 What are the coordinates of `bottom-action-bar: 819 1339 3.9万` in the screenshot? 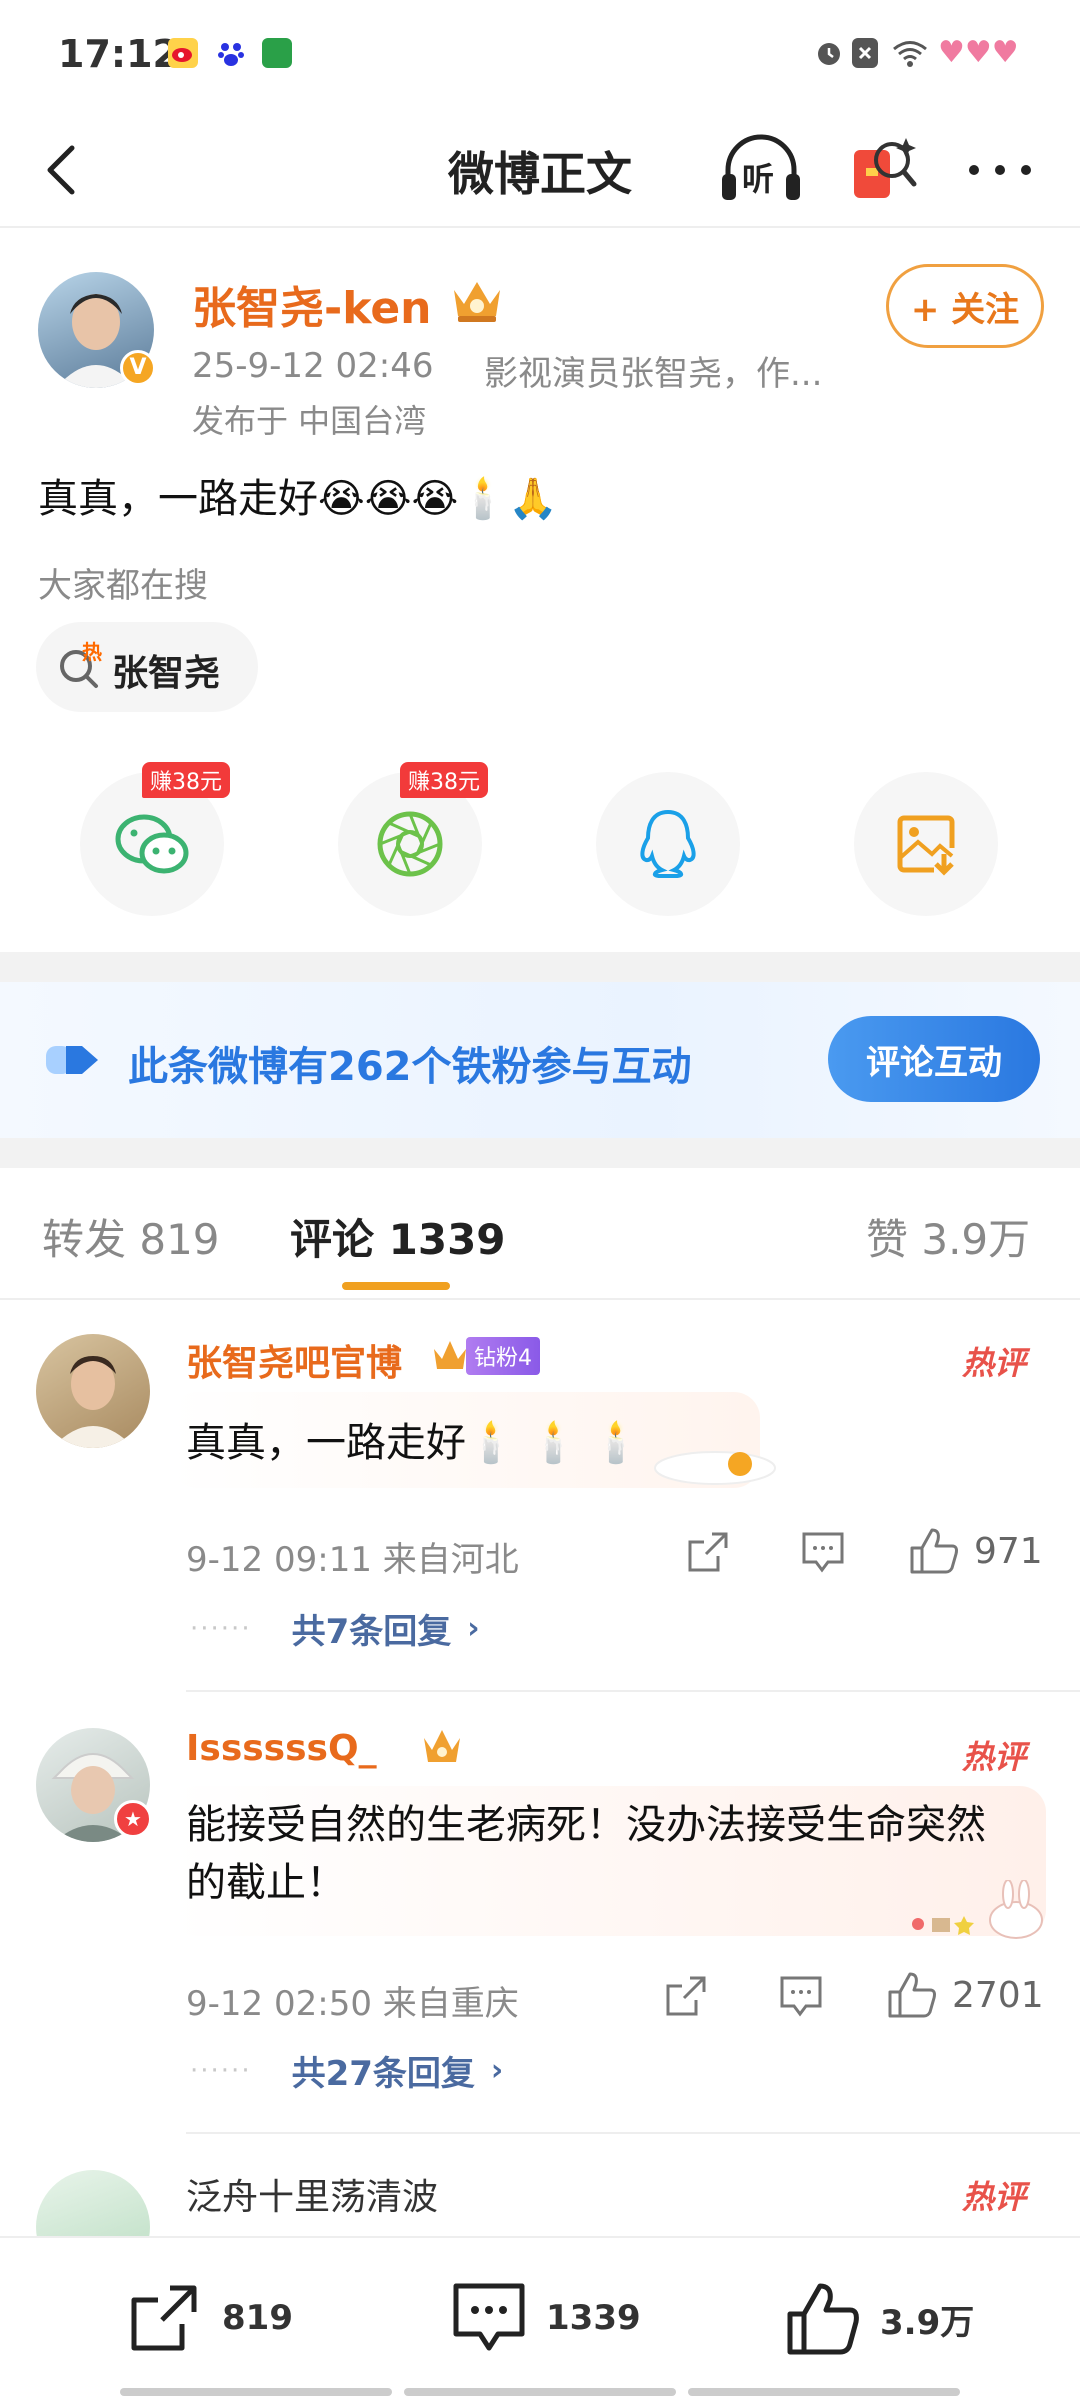 It's located at (540, 2318).